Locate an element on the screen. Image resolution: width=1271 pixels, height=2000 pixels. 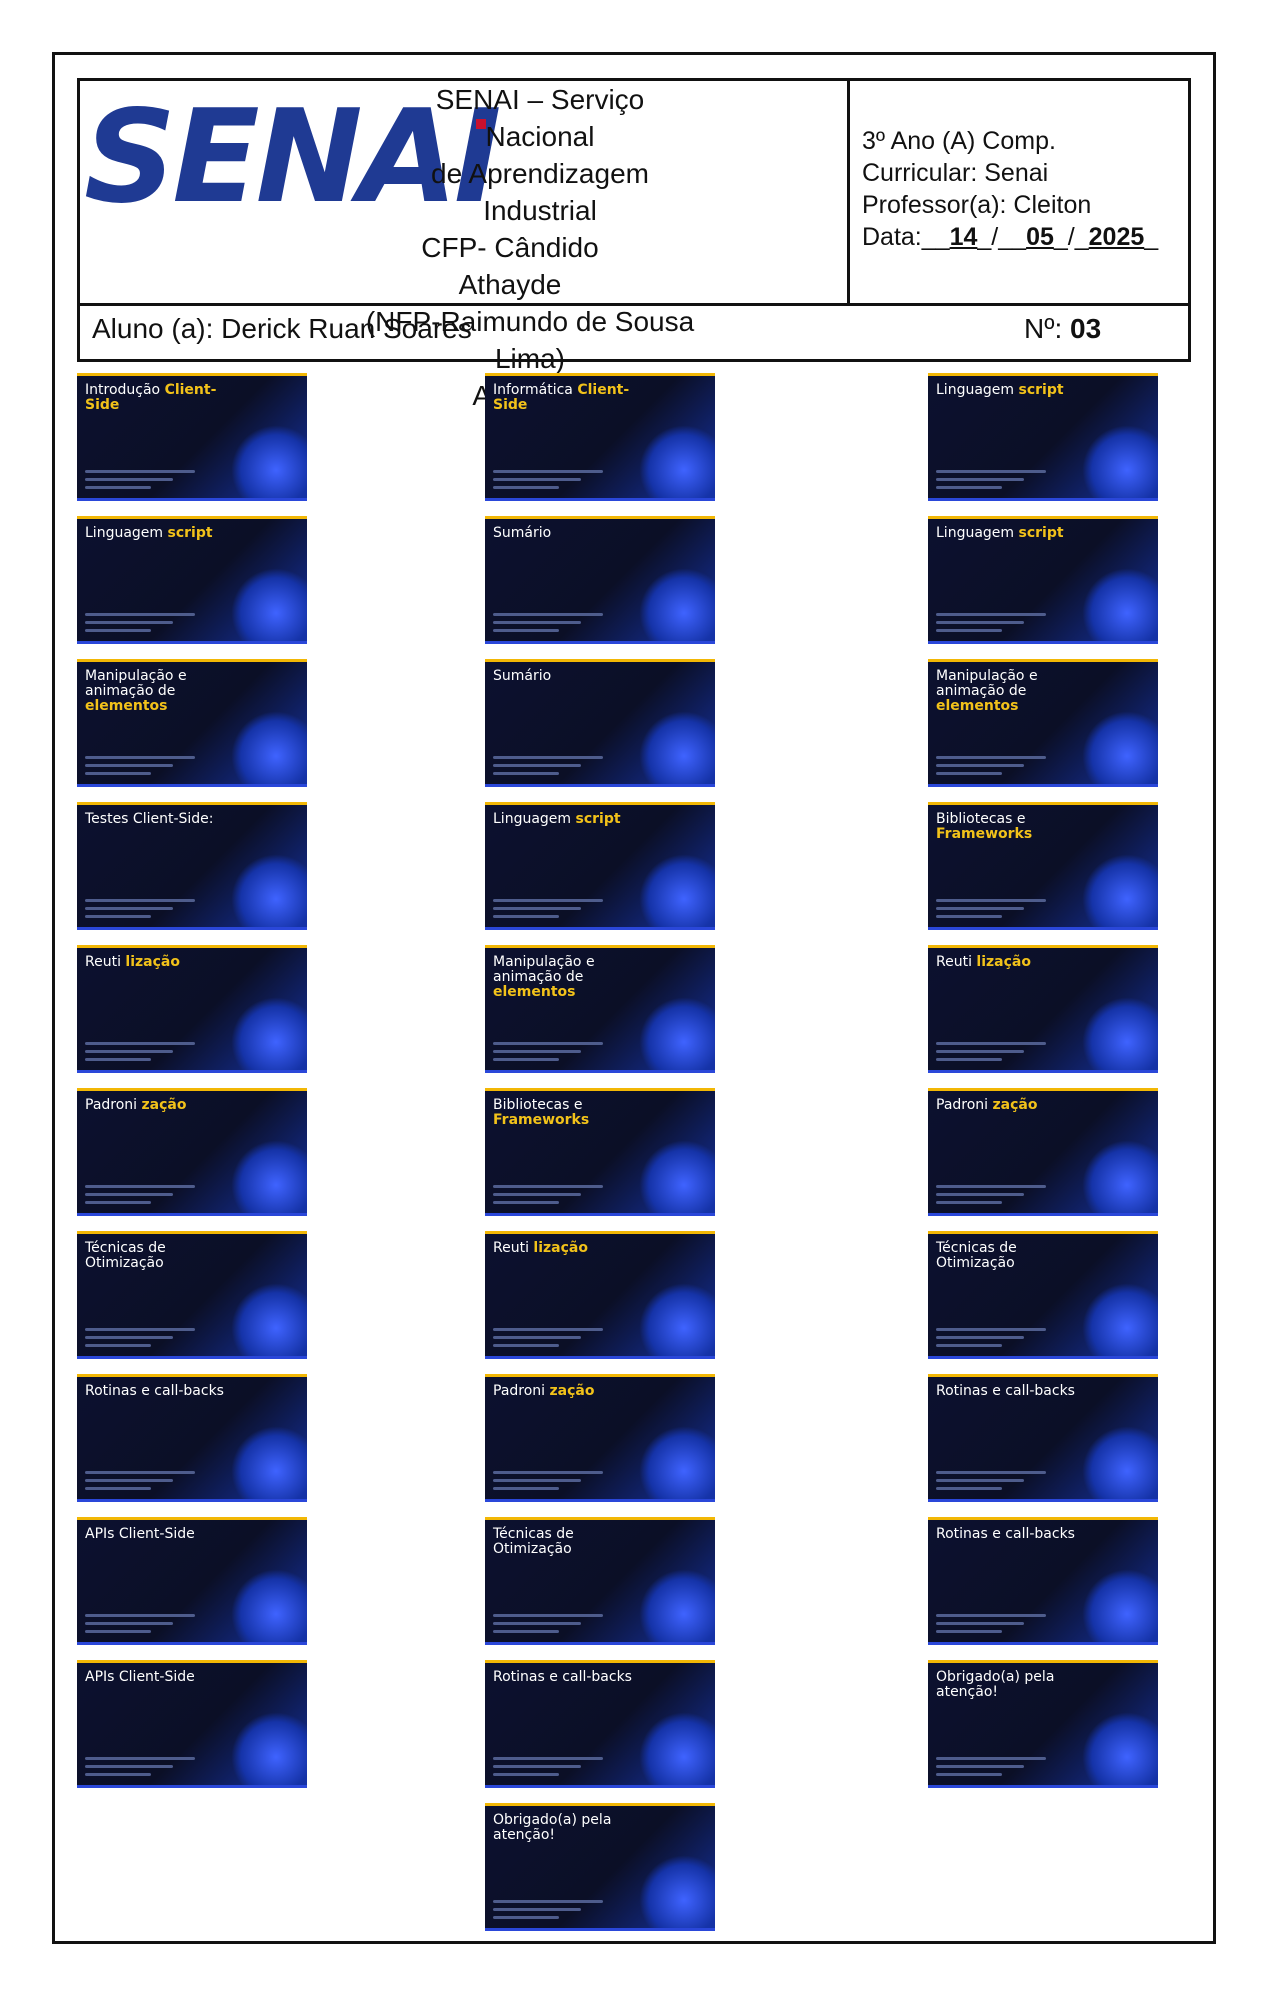
slide-title: Técnicas de Otimização is located at coordinates (563, 1542).